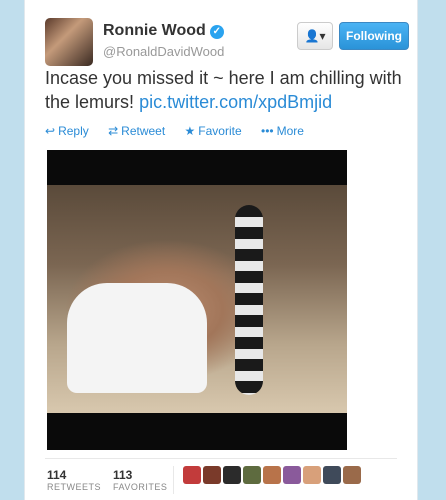 The image size is (446, 500). Describe the element at coordinates (140, 480) in the screenshot. I see `favorites-stat: 113 FAVORITES` at that location.